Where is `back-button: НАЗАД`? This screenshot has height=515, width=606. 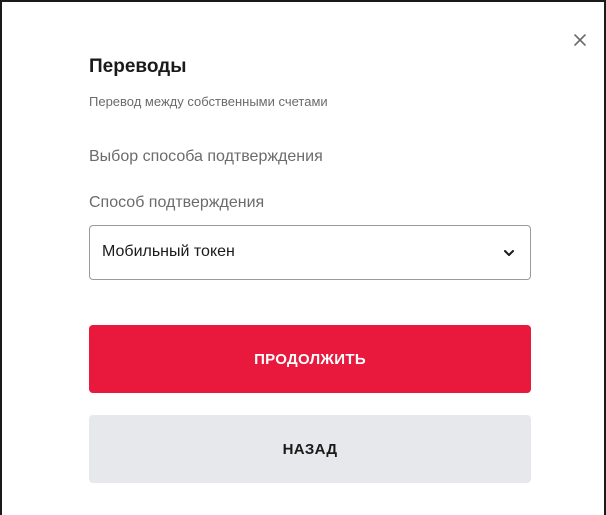
back-button: НАЗАД is located at coordinates (310, 449).